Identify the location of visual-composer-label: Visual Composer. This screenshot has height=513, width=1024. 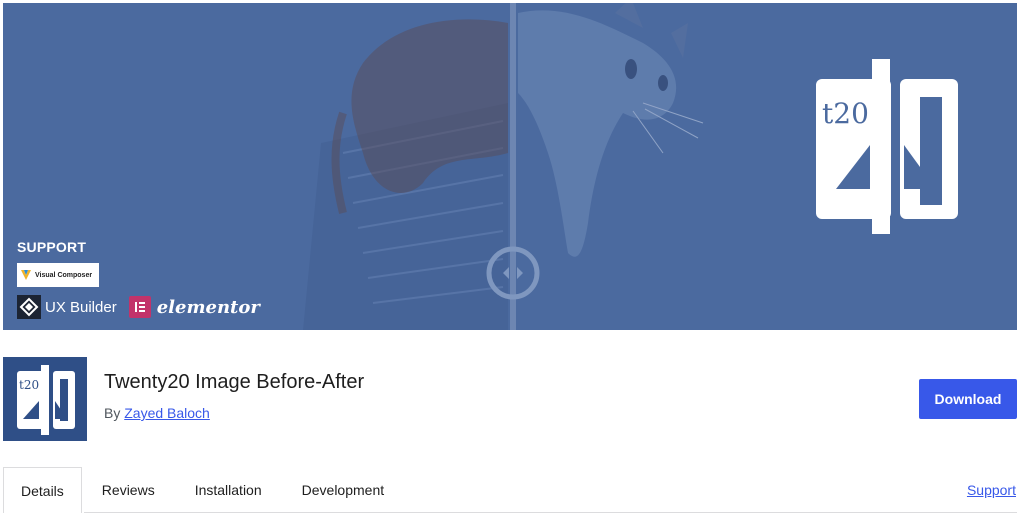
(64, 275).